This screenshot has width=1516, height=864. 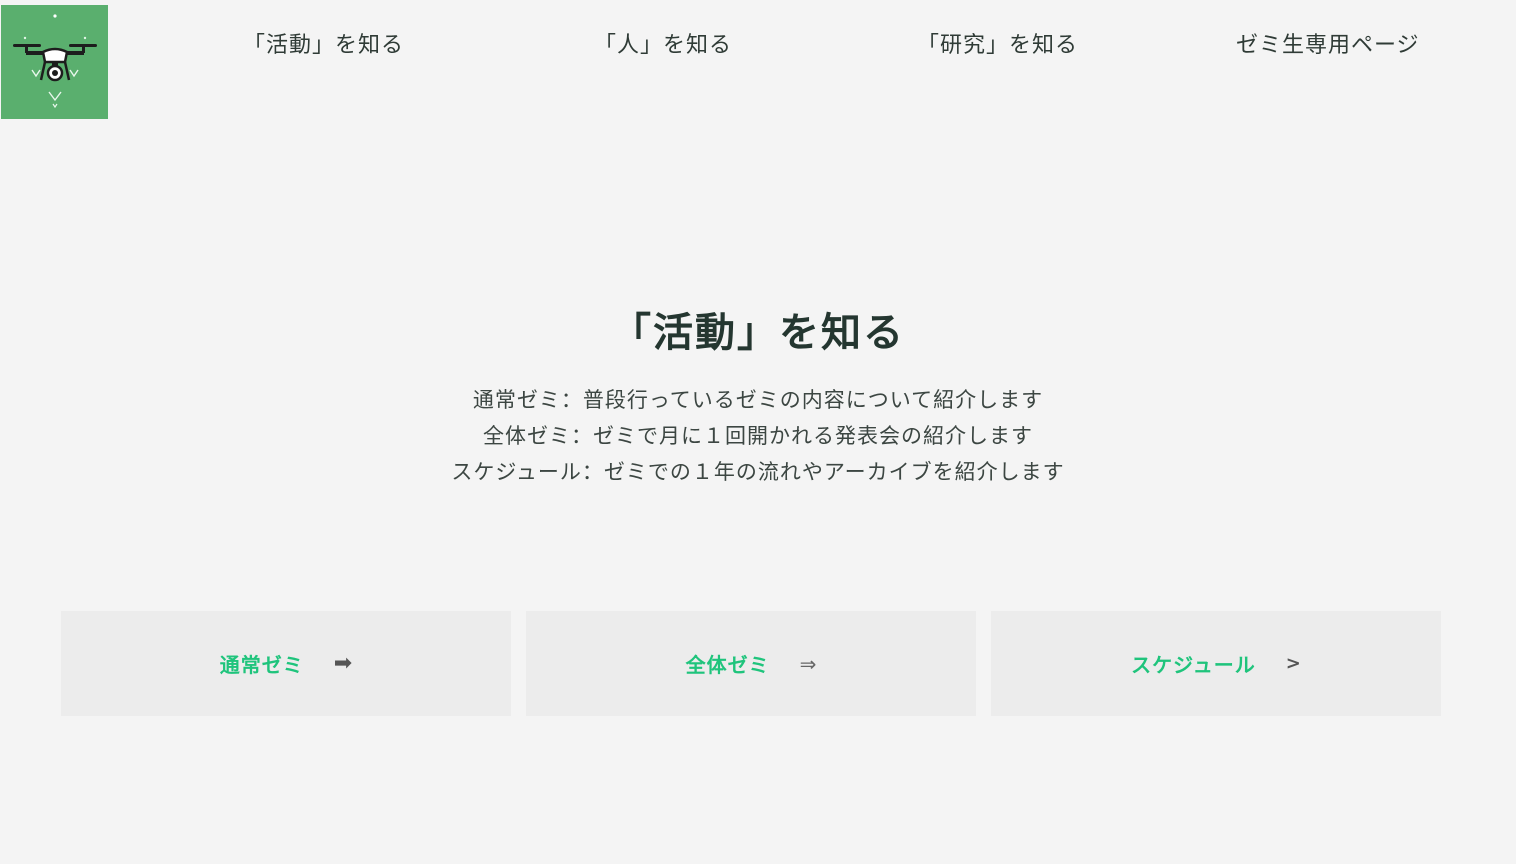 I want to click on card-regular-seminar: 通常ゼミ ➡, so click(x=286, y=663).